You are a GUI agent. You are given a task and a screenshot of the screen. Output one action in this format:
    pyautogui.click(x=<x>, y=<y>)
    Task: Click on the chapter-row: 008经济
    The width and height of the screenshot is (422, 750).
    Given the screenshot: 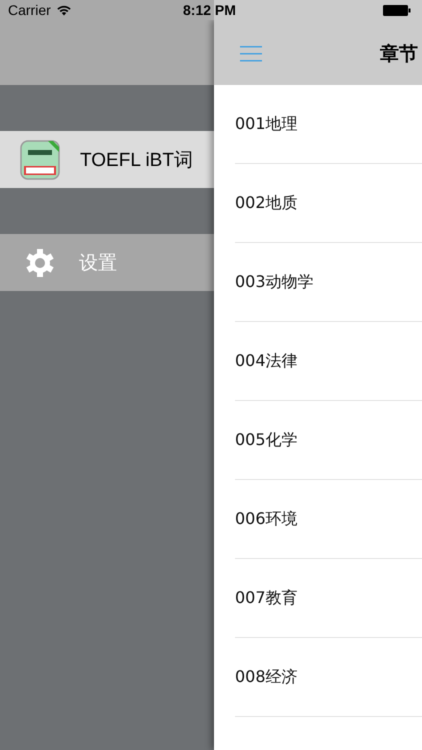 What is the action you would take?
    pyautogui.click(x=328, y=677)
    